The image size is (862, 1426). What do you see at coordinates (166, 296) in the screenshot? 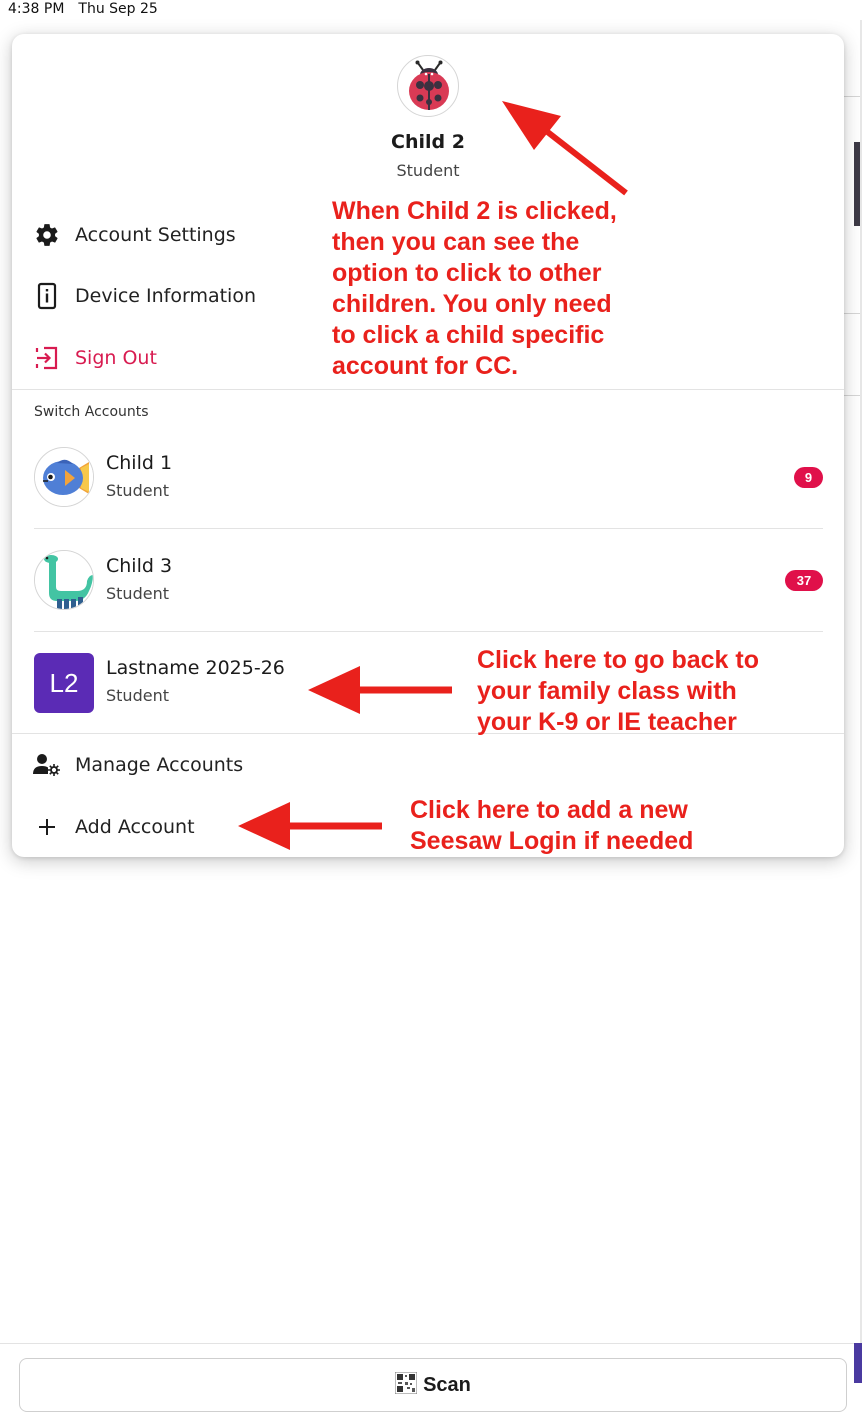
I see `device-information-label: Device Information` at bounding box center [166, 296].